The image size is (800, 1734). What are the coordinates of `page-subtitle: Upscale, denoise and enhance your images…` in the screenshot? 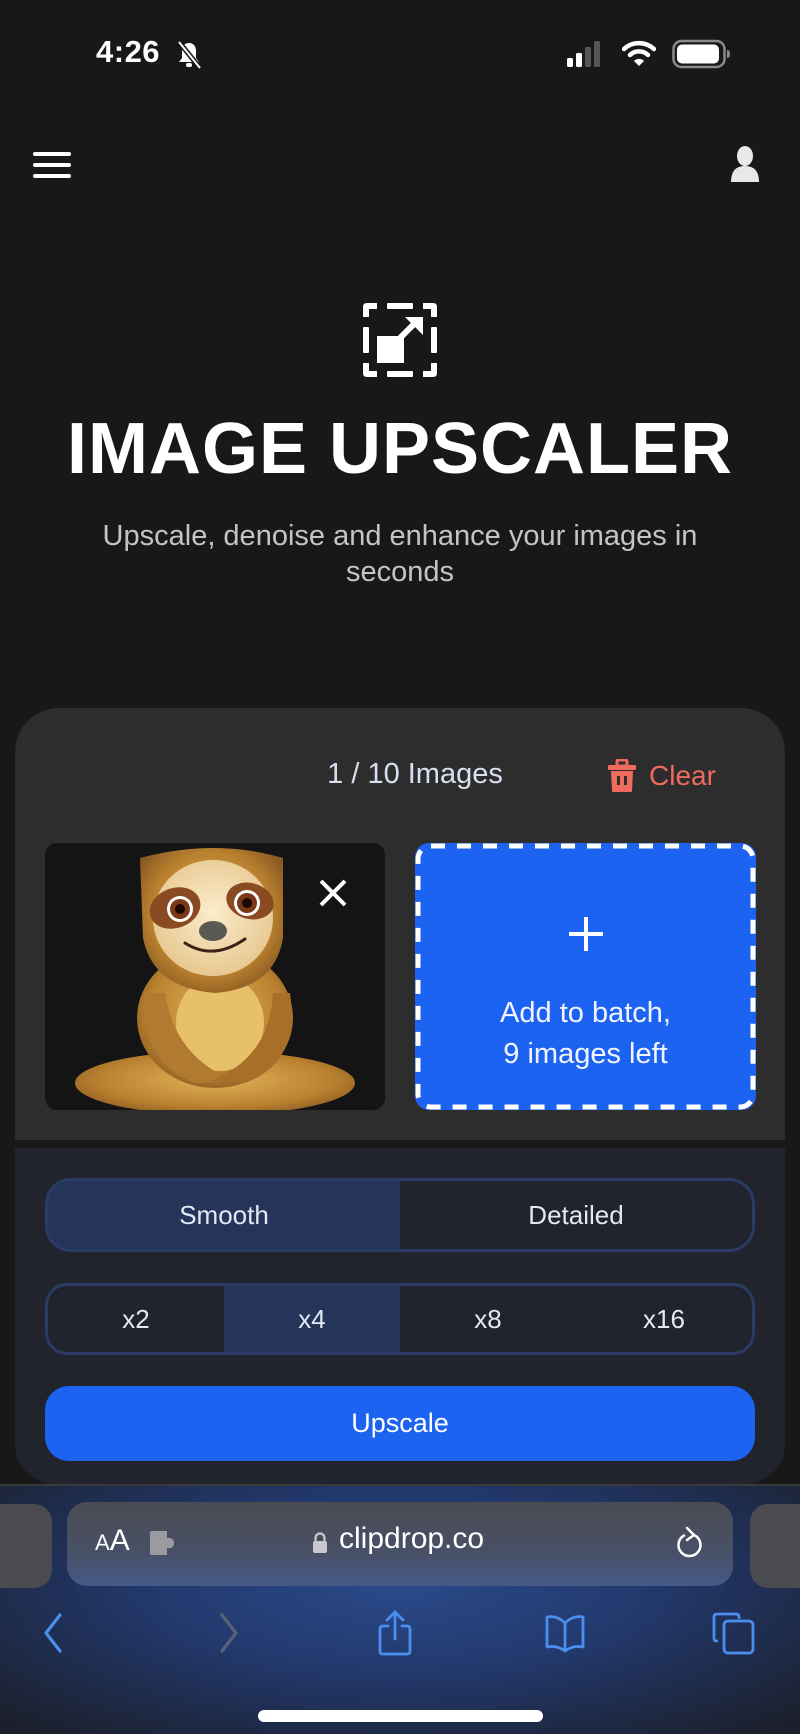 It's located at (400, 554).